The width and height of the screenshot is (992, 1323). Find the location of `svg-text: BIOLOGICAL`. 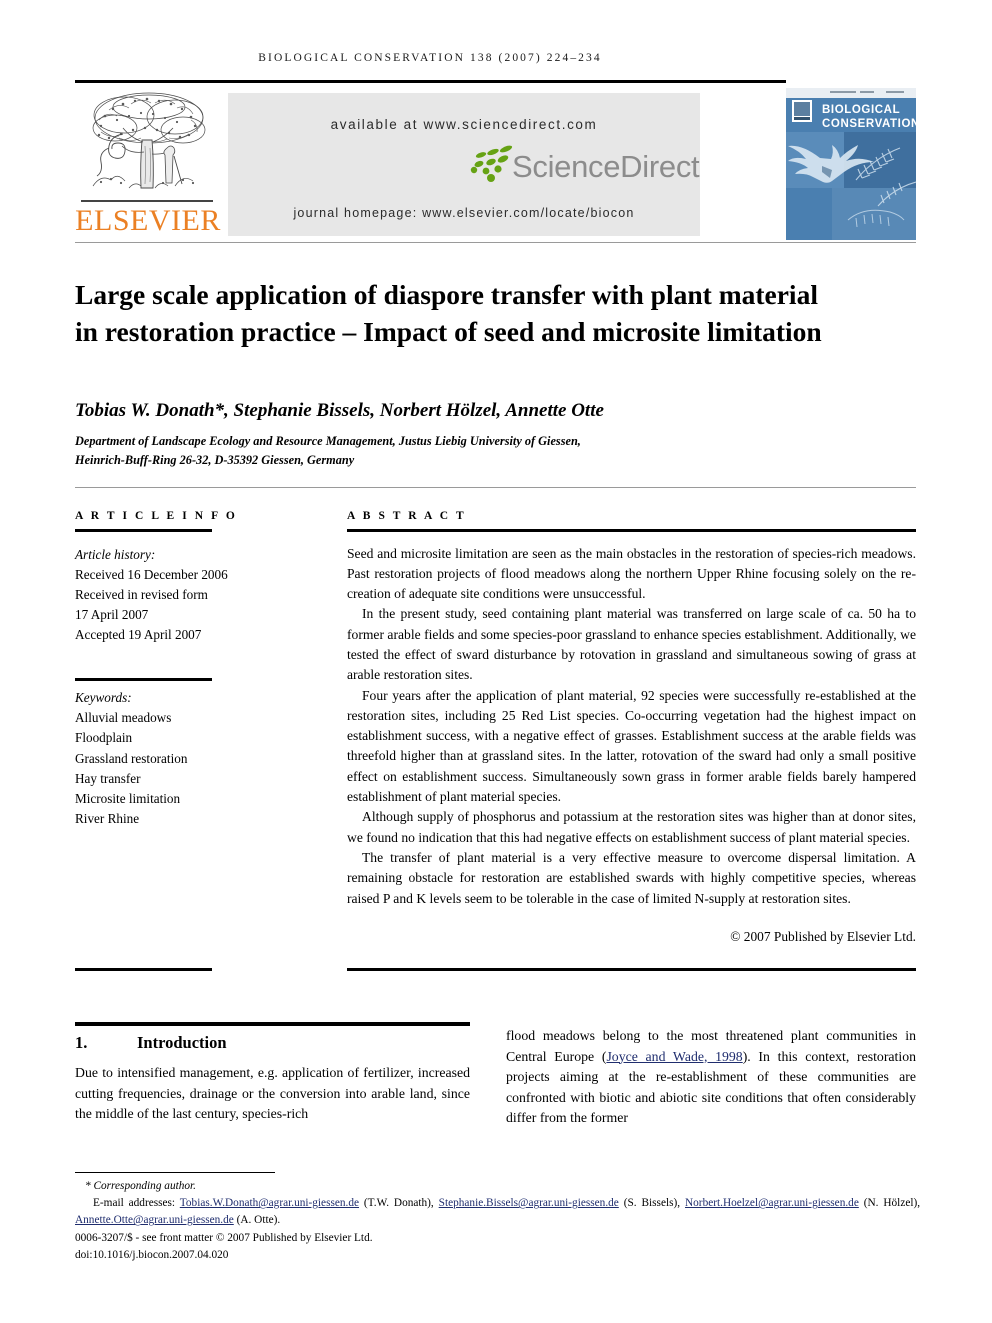

svg-text: BIOLOGICAL is located at coordinates (861, 110).